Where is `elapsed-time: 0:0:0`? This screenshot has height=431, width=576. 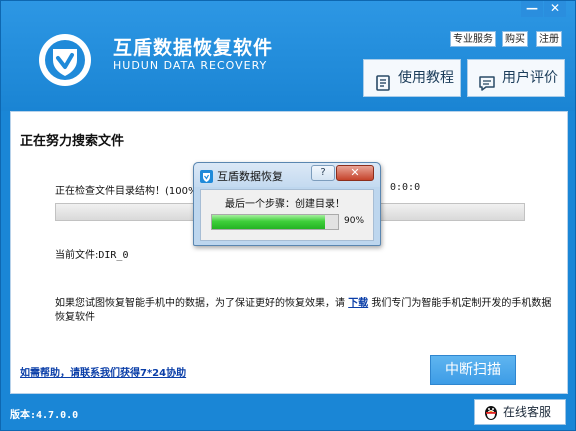
elapsed-time: 0:0:0 is located at coordinates (405, 187).